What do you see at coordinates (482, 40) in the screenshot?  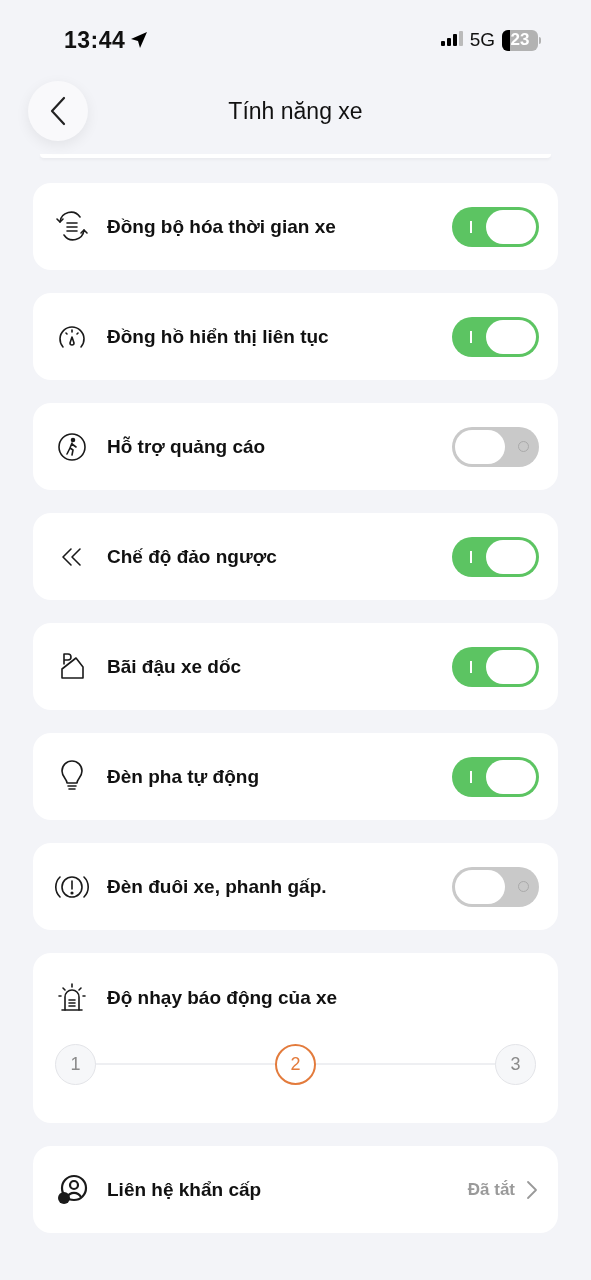 I see `network-type: 5G` at bounding box center [482, 40].